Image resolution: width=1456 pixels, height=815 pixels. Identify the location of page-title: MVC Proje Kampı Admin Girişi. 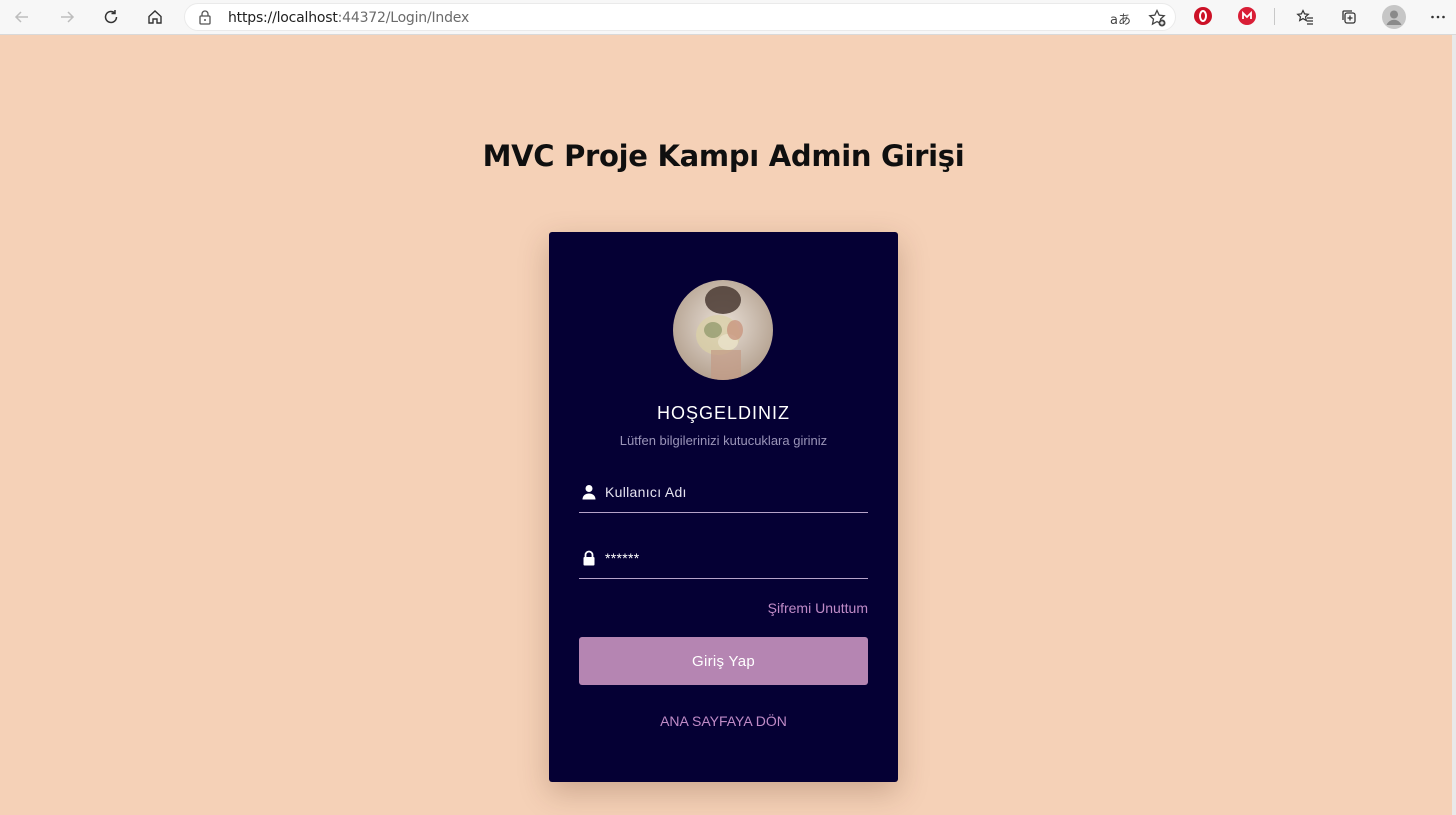
(723, 156).